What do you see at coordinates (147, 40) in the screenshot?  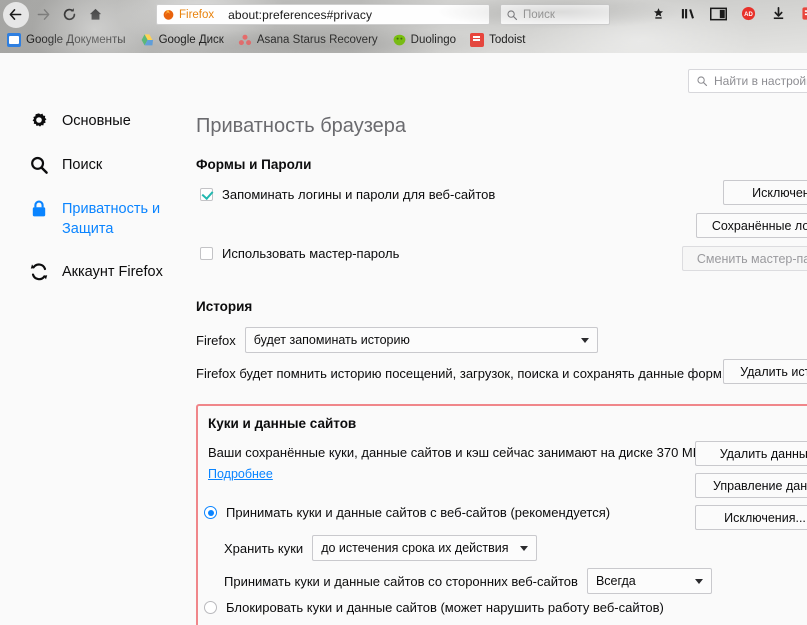 I see `google-drive-icon` at bounding box center [147, 40].